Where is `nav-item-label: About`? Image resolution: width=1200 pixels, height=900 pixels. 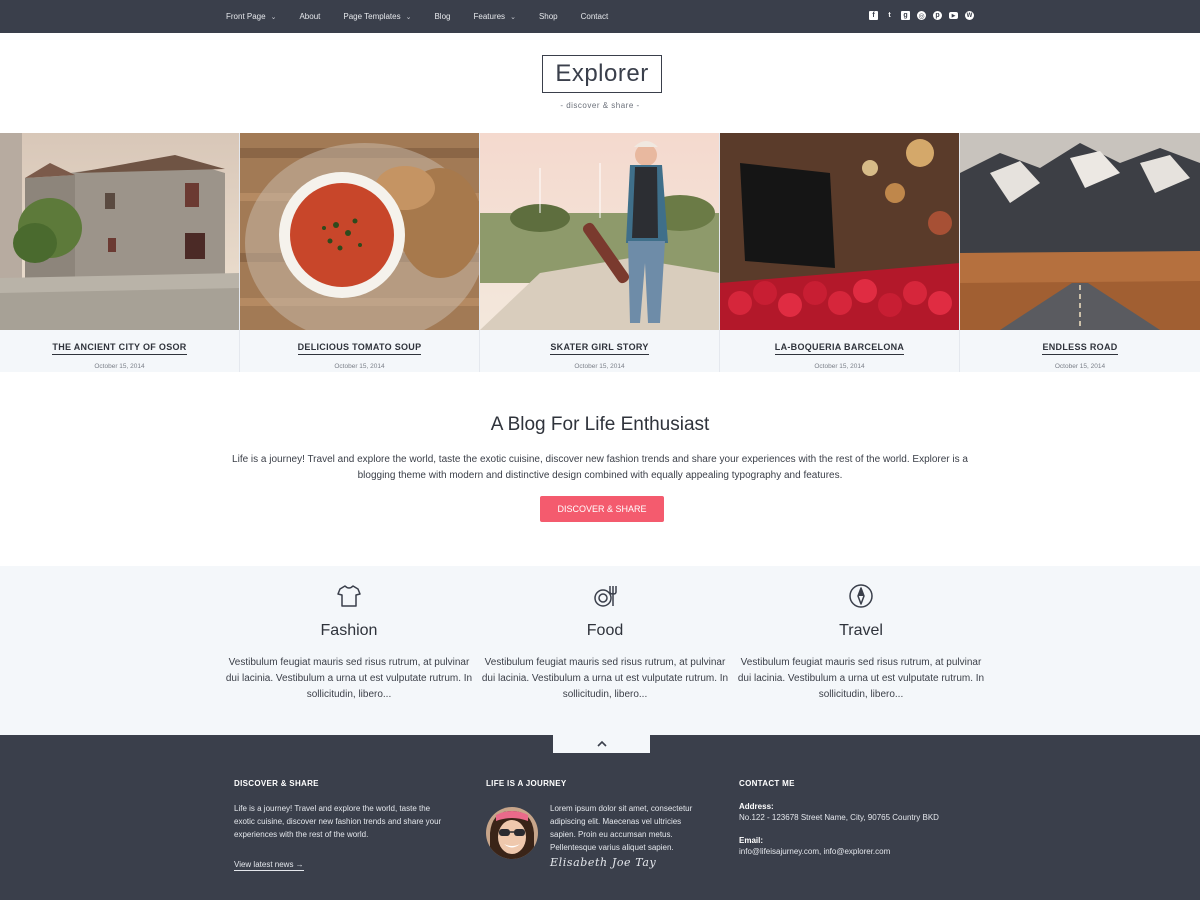 nav-item-label: About is located at coordinates (310, 16).